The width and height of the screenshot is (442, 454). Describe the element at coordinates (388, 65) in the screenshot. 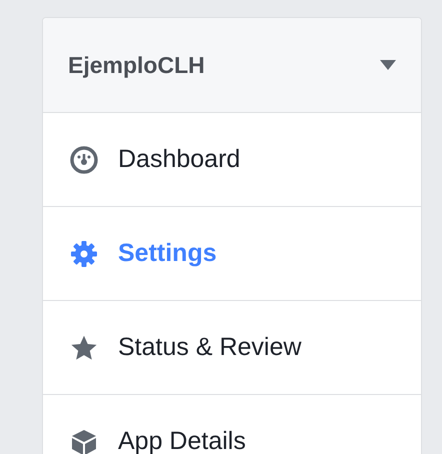

I see `caret-icon` at that location.